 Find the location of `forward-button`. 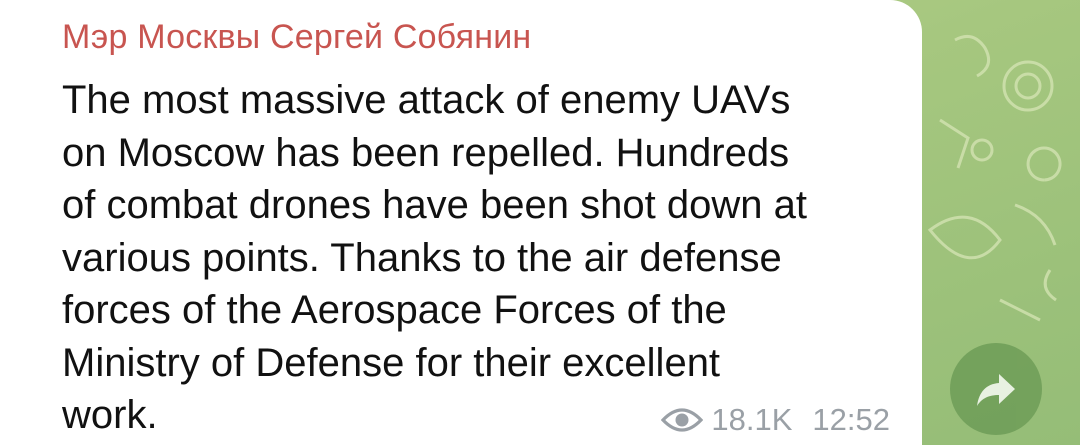

forward-button is located at coordinates (996, 389).